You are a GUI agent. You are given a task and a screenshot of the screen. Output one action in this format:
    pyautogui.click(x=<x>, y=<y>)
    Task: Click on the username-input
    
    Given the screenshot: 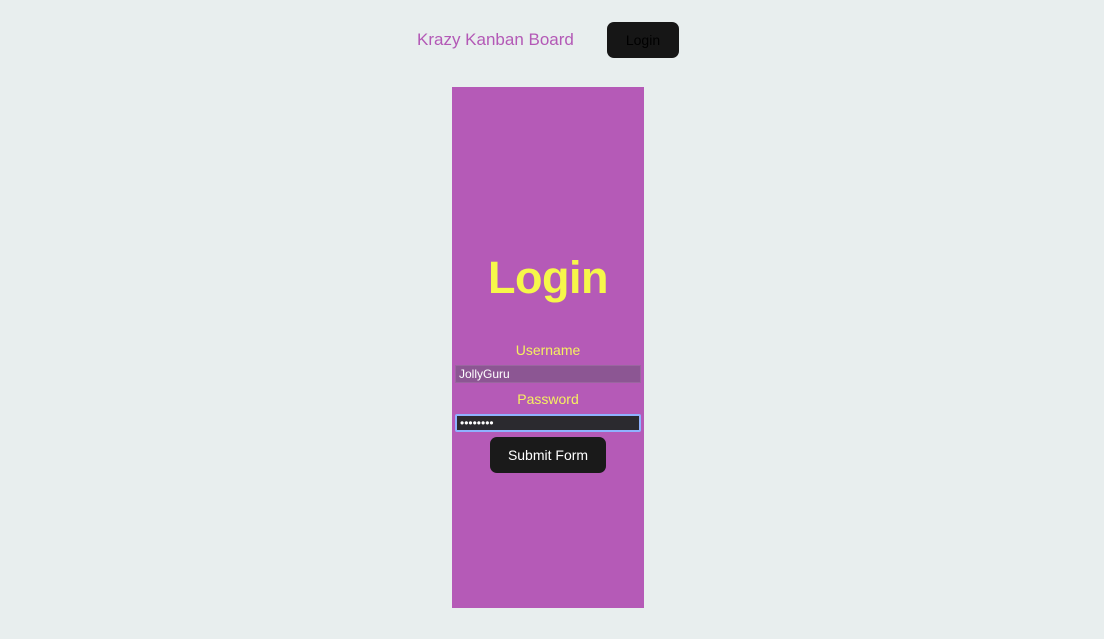 What is the action you would take?
    pyautogui.click(x=548, y=374)
    